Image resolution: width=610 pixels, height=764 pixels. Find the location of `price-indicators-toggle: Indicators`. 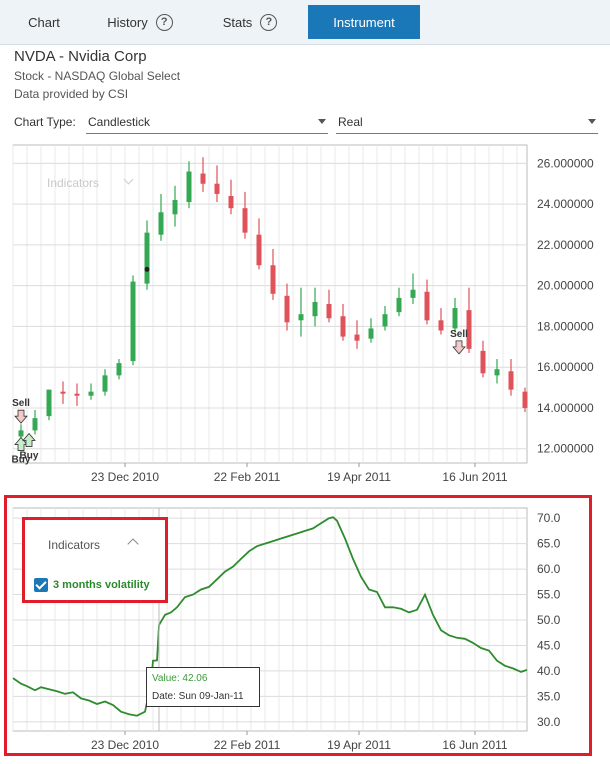

price-indicators-toggle: Indicators is located at coordinates (73, 183).